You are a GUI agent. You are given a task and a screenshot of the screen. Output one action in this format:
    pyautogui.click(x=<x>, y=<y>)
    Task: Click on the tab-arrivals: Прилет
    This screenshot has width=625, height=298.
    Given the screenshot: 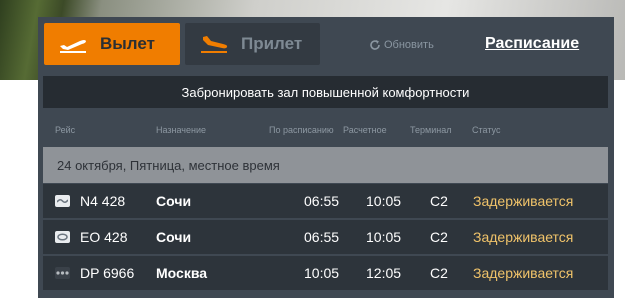 What is the action you would take?
    pyautogui.click(x=252, y=44)
    